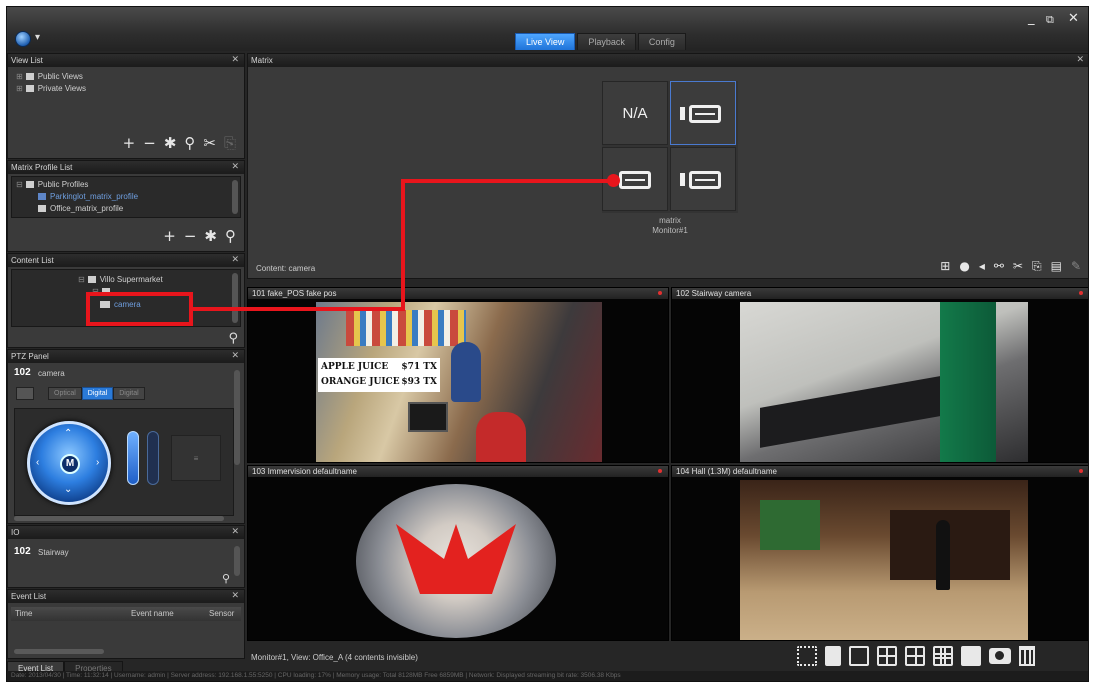 Image resolution: width=1095 pixels, height=687 pixels. I want to click on tree-item-parkinglot-profile: Parkinglot_matrix_profile, so click(88, 196).